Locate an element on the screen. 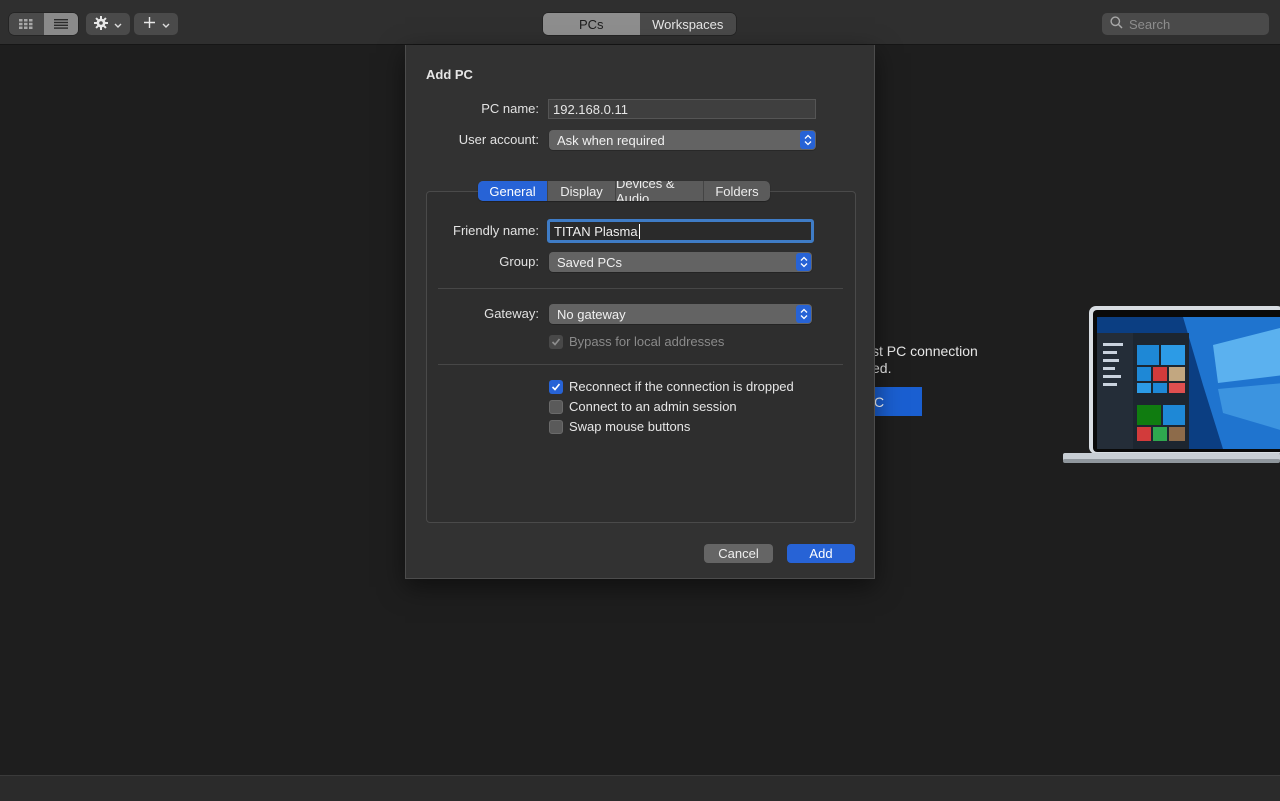 This screenshot has width=1280, height=801. settings-tabs: General Display Devices & Audio Folders is located at coordinates (624, 191).